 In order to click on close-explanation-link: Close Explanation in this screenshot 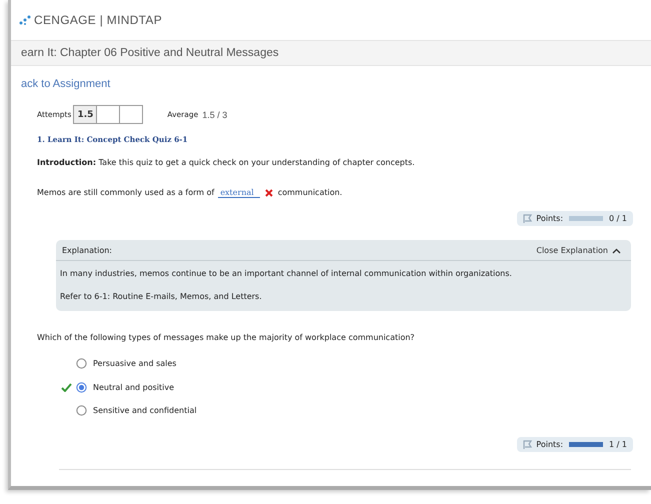, I will do `click(578, 250)`.